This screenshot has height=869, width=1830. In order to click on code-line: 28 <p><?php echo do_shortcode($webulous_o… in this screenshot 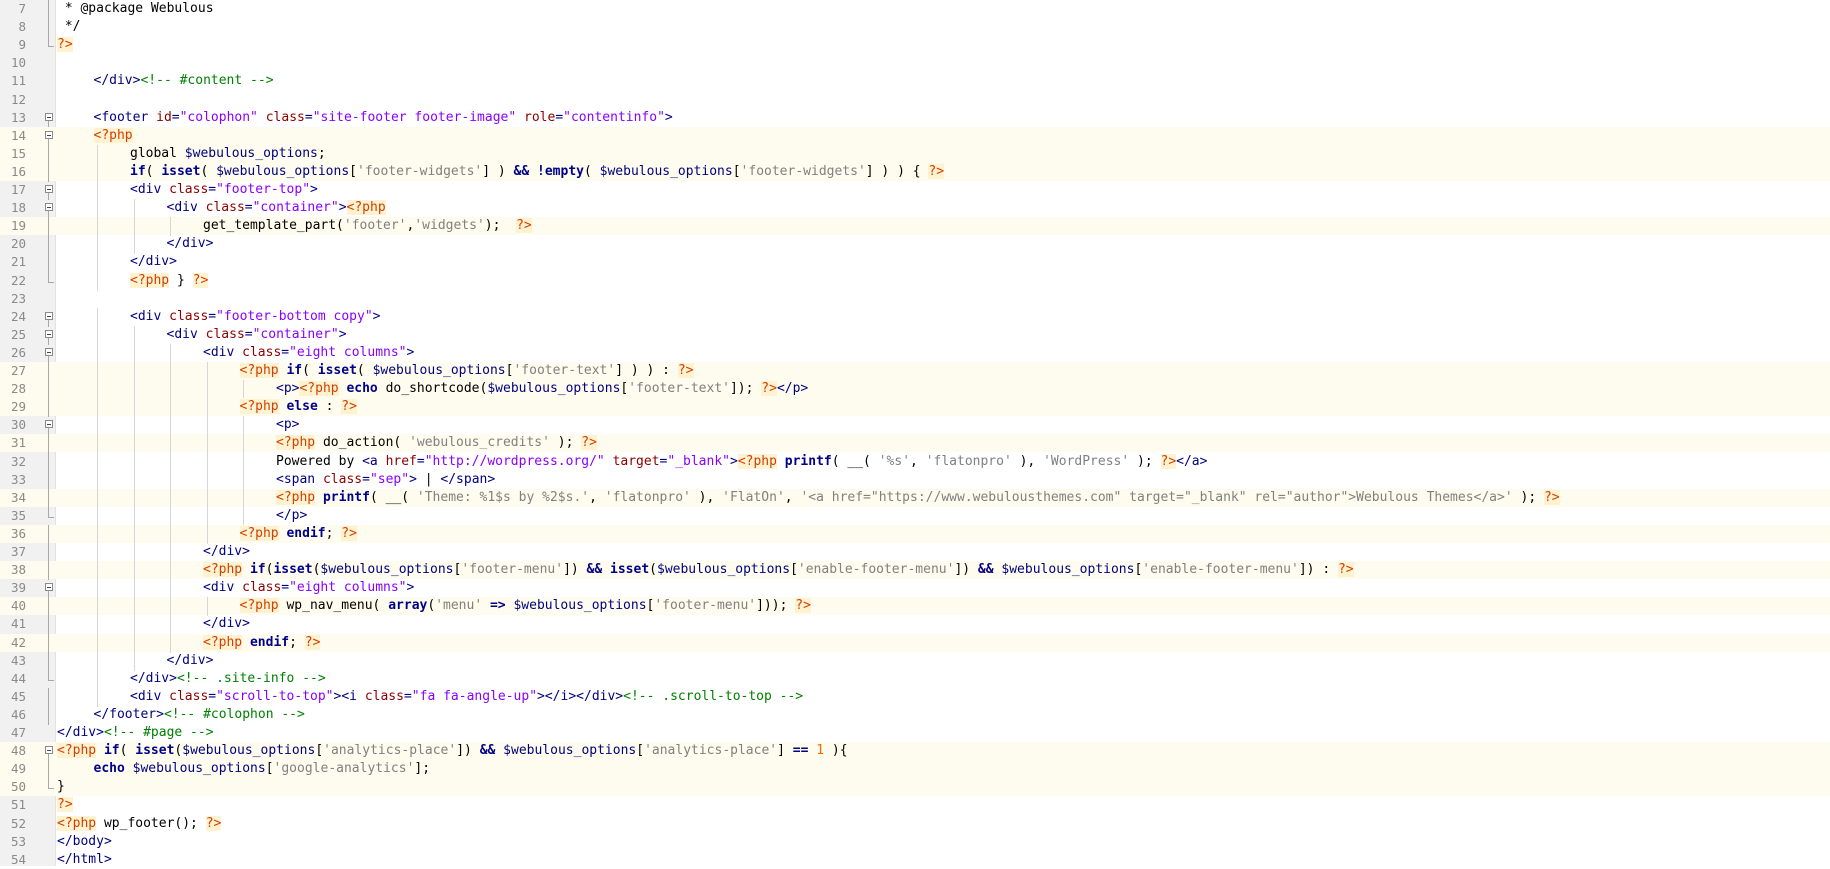, I will do `click(915, 390)`.